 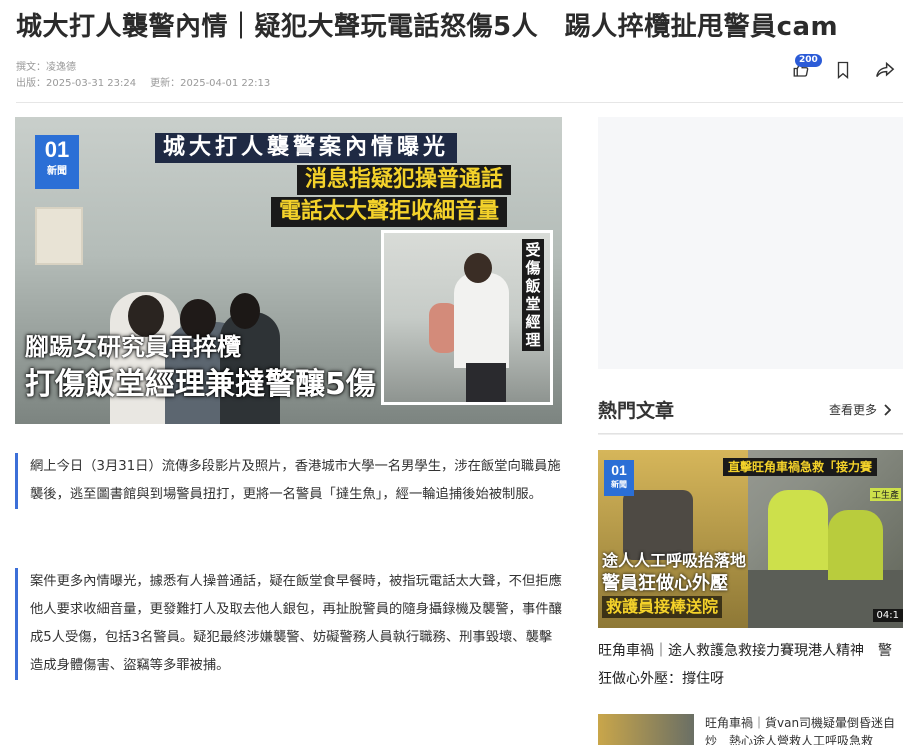 What do you see at coordinates (459, 102) in the screenshot?
I see `header-divider` at bounding box center [459, 102].